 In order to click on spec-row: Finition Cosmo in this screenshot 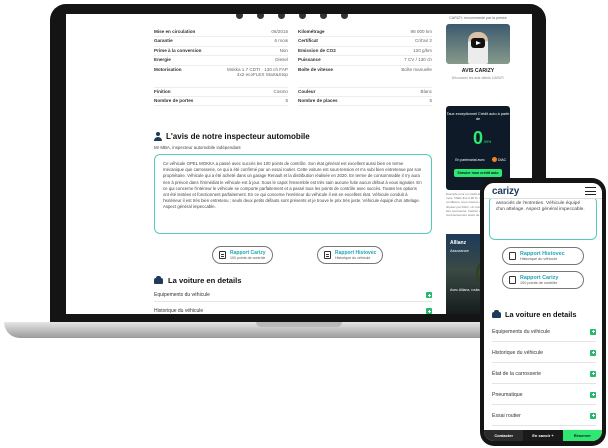, I will do `click(221, 92)`.